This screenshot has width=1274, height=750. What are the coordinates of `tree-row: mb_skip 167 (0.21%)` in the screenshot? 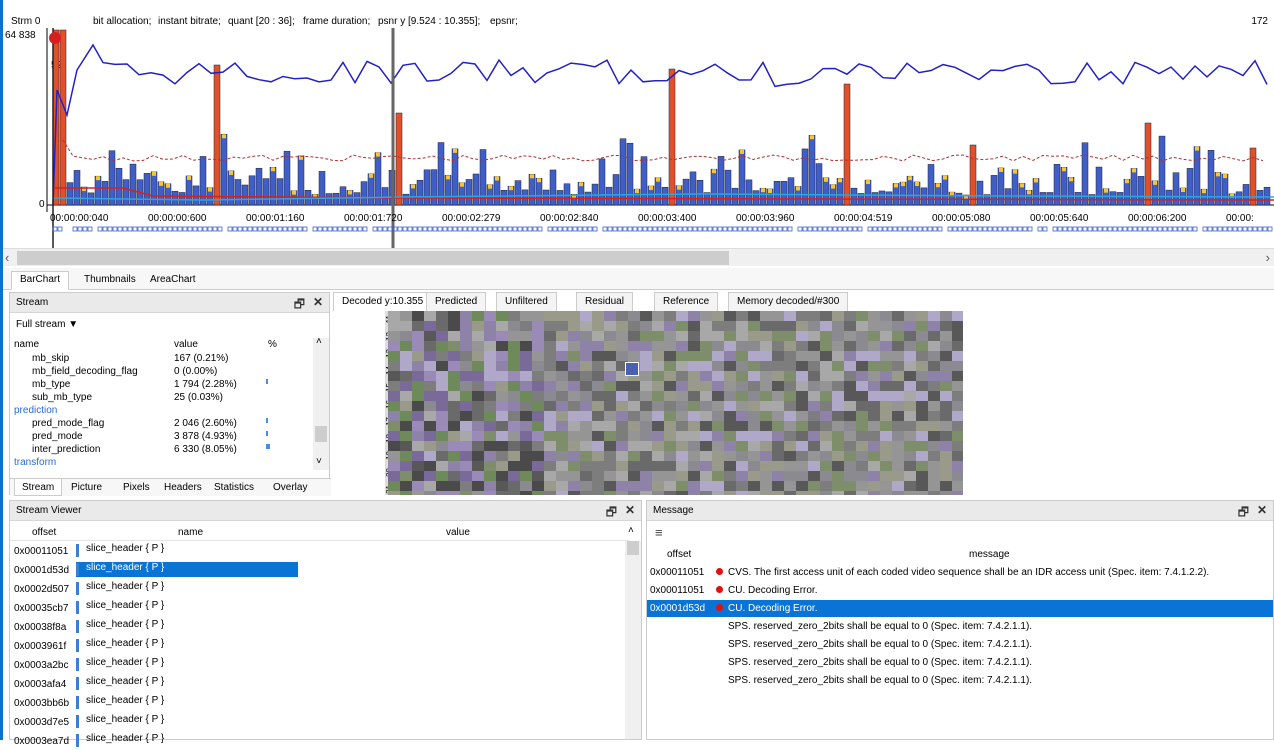 It's located at (162, 359).